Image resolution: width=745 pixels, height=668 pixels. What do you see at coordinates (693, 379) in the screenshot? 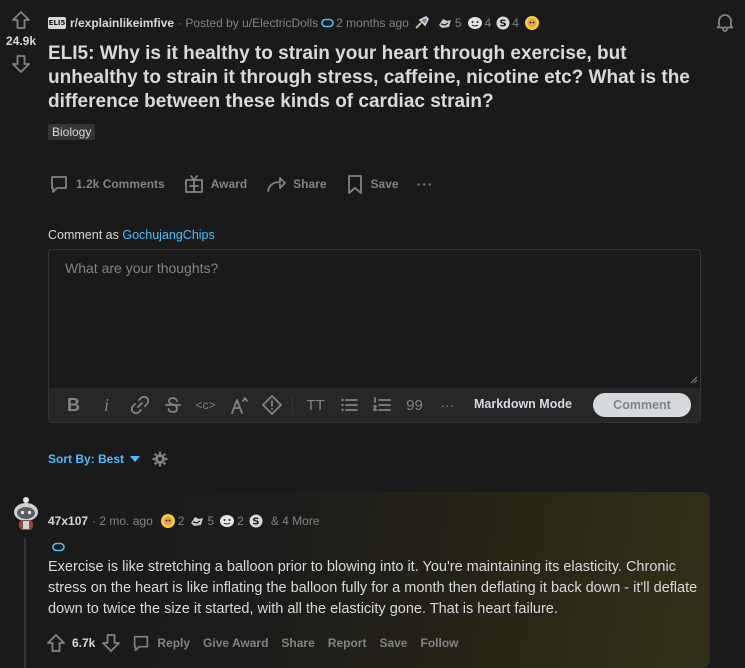
I see `resize-handle-icon` at bounding box center [693, 379].